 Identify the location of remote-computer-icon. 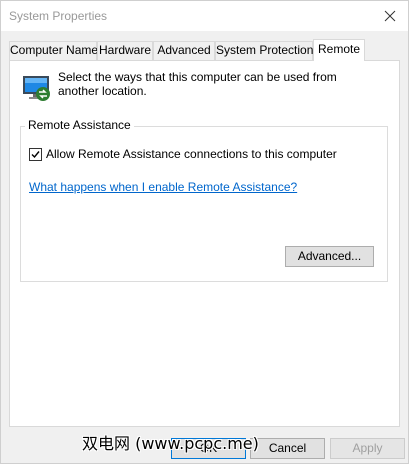
(36, 88).